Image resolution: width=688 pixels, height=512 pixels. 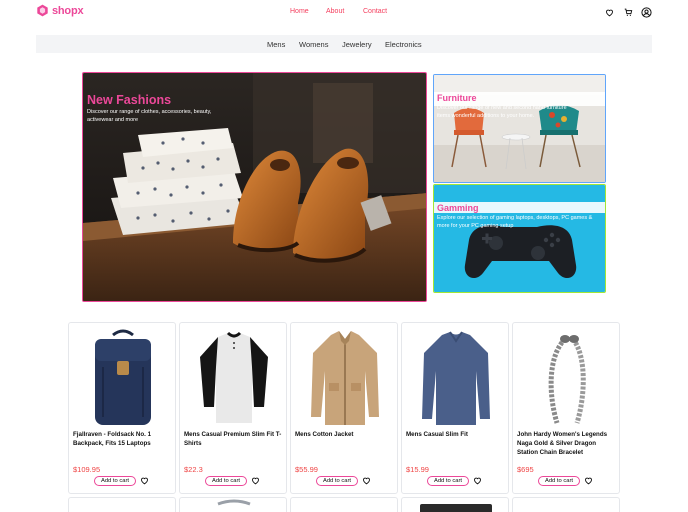 I want to click on top-header: shopx Home About Contact, so click(x=344, y=12).